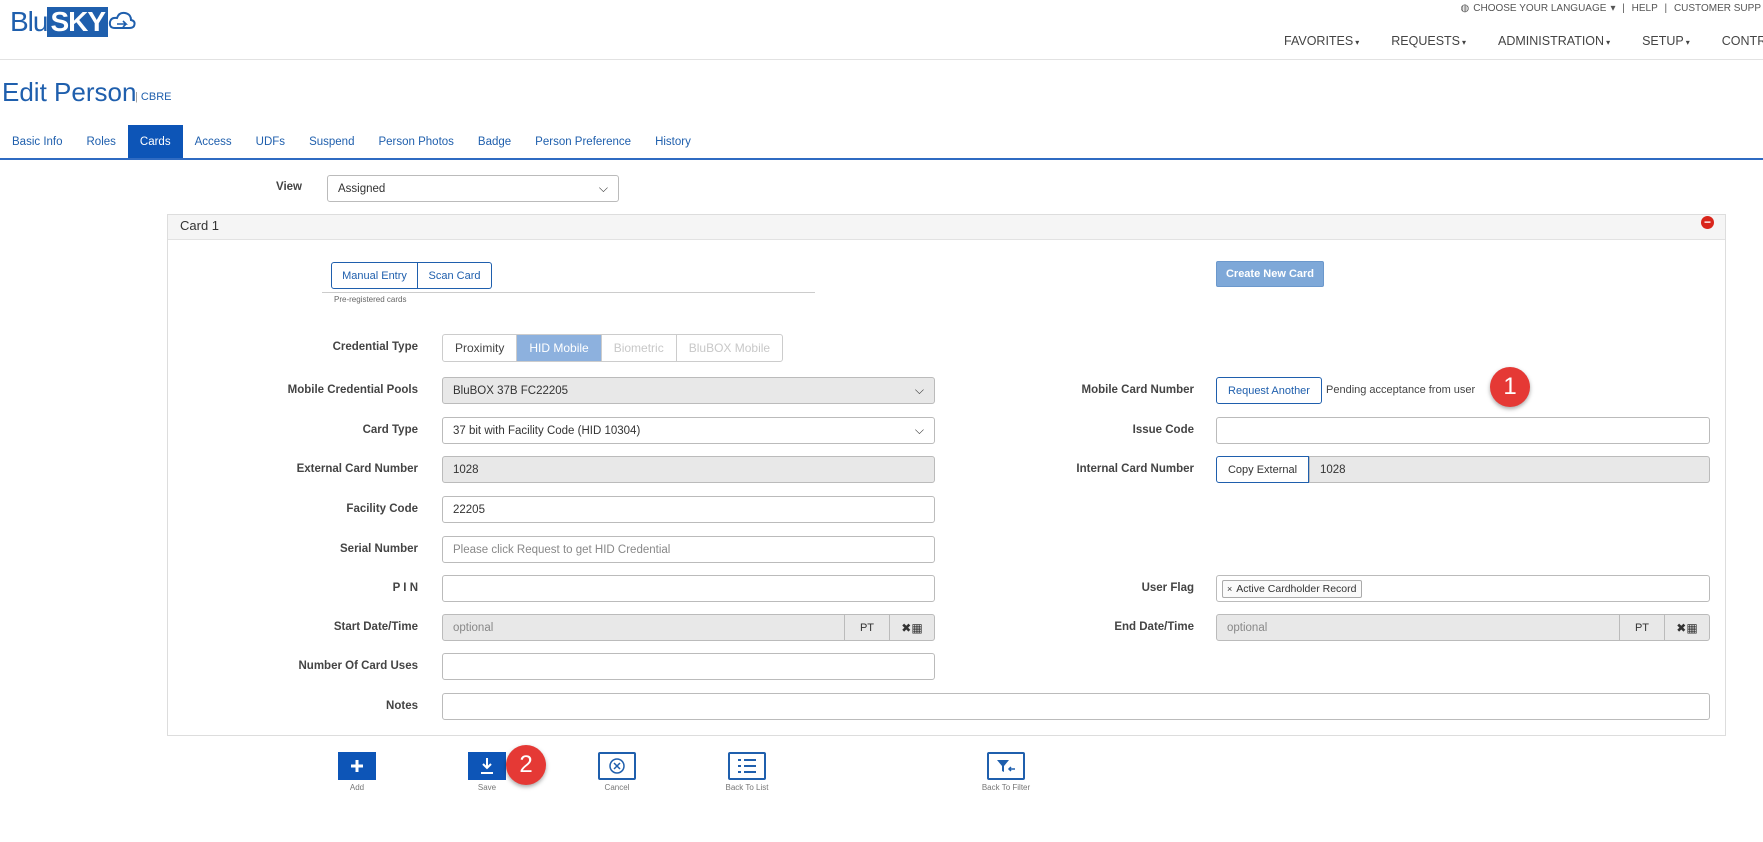 The width and height of the screenshot is (1763, 842). Describe the element at coordinates (375, 347) in the screenshot. I see `credential-type-label: Credential Type` at that location.